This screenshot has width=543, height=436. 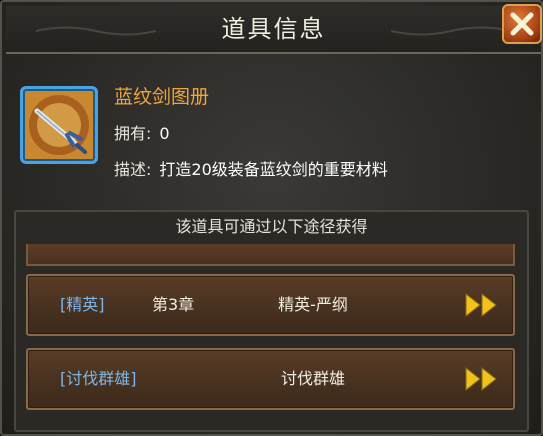 I want to click on description-value: 打造20级装备蓝纹剑的重要材料, so click(x=273, y=169).